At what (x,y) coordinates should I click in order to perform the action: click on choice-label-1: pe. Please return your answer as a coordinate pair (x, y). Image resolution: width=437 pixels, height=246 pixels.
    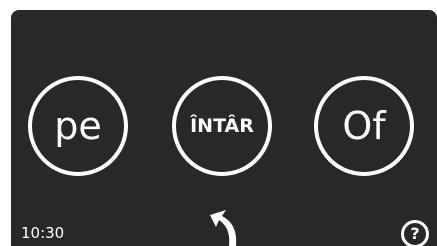
    Looking at the image, I should click on (78, 126).